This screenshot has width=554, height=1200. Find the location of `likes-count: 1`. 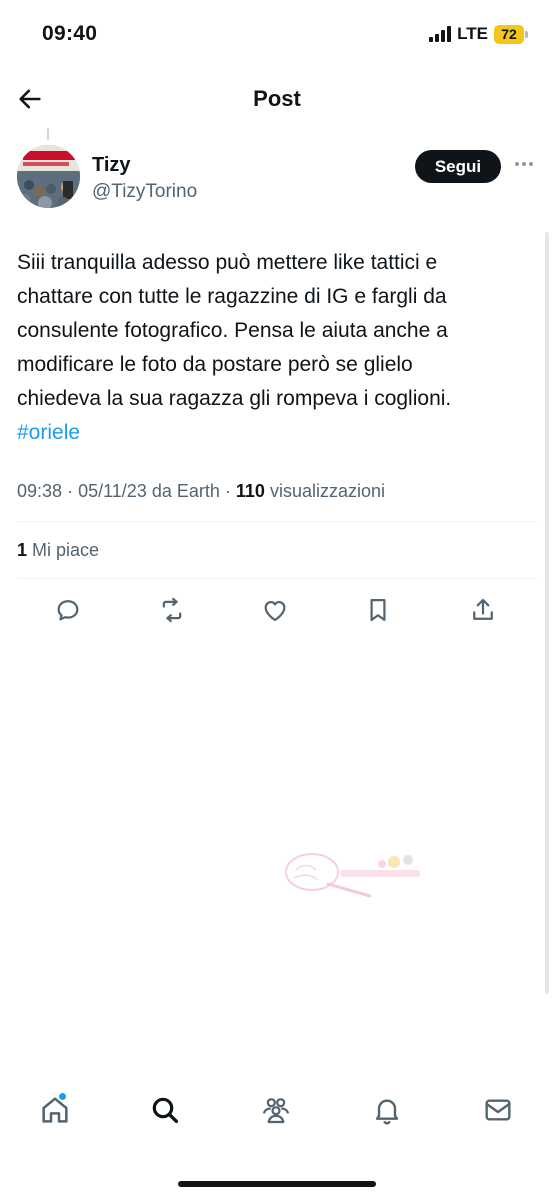

likes-count: 1 is located at coordinates (22, 550).